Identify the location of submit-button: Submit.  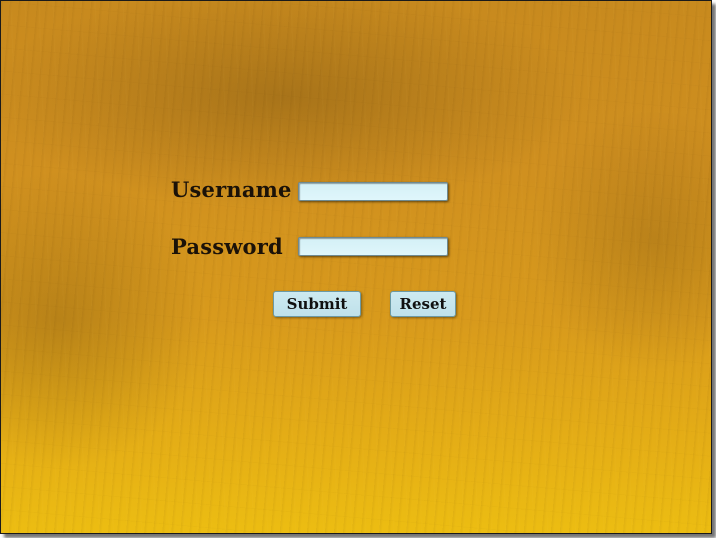
(317, 304).